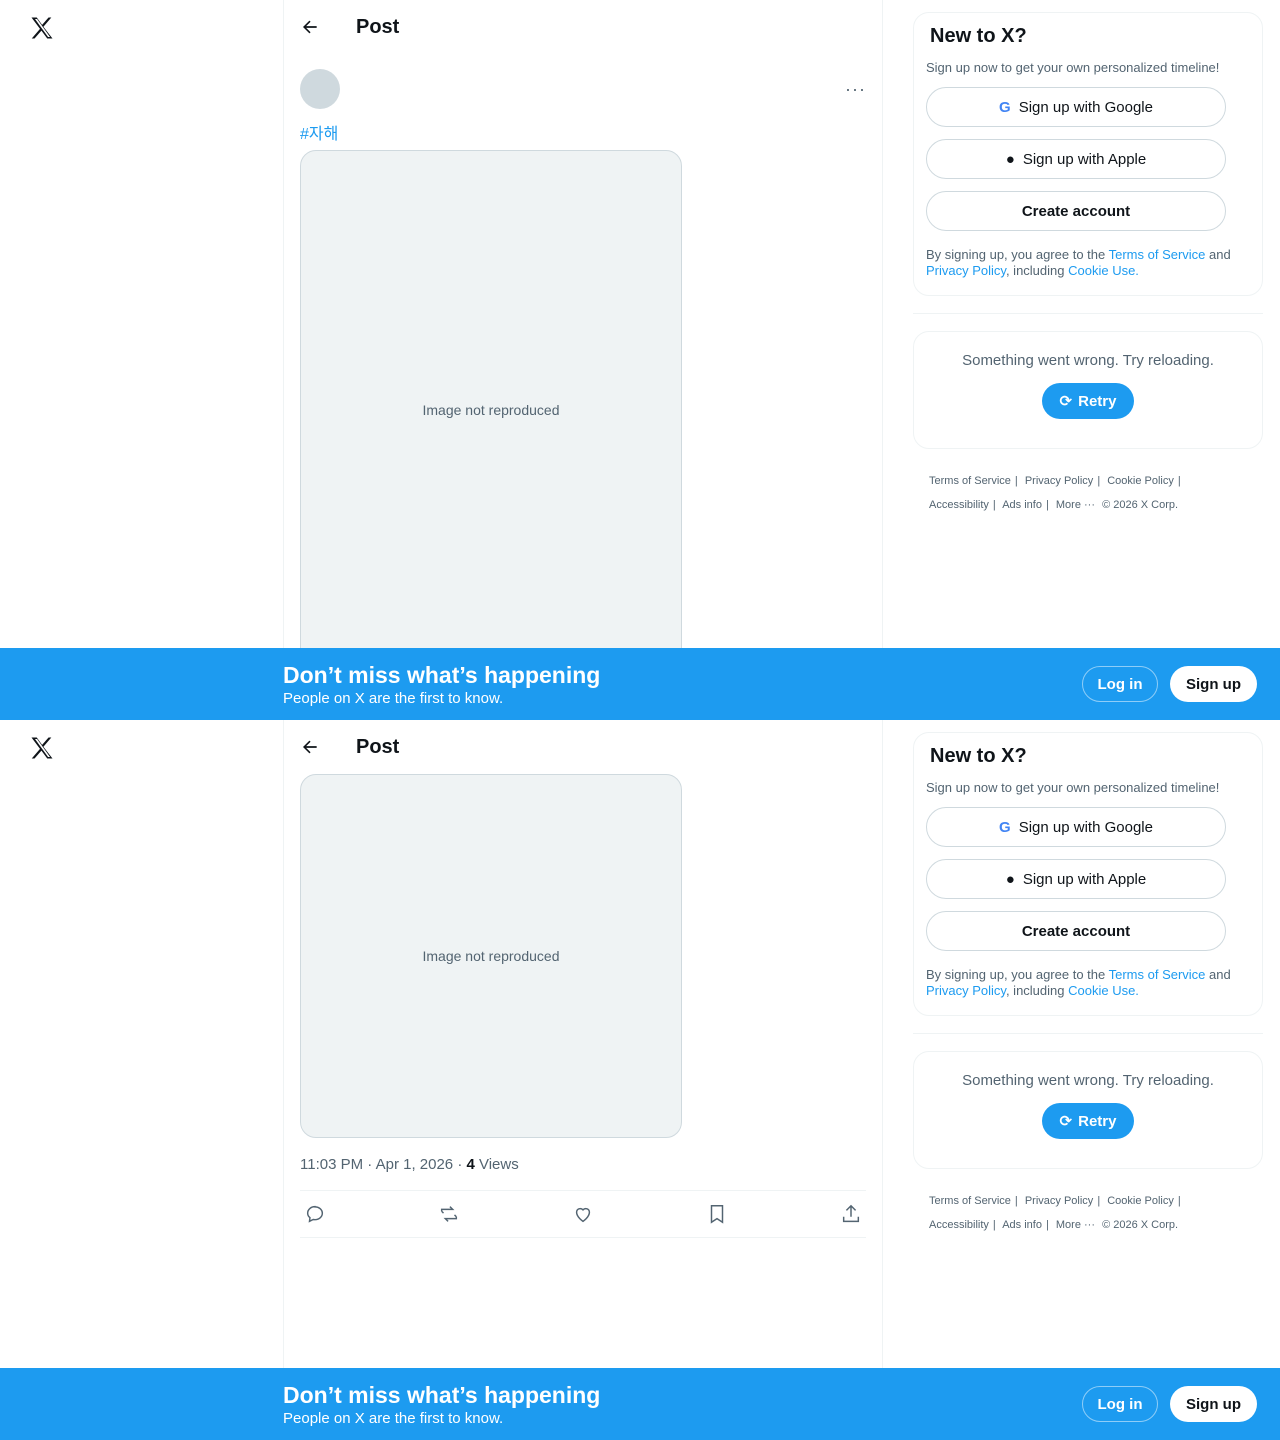  What do you see at coordinates (449, 1214) in the screenshot?
I see `repost-icon` at bounding box center [449, 1214].